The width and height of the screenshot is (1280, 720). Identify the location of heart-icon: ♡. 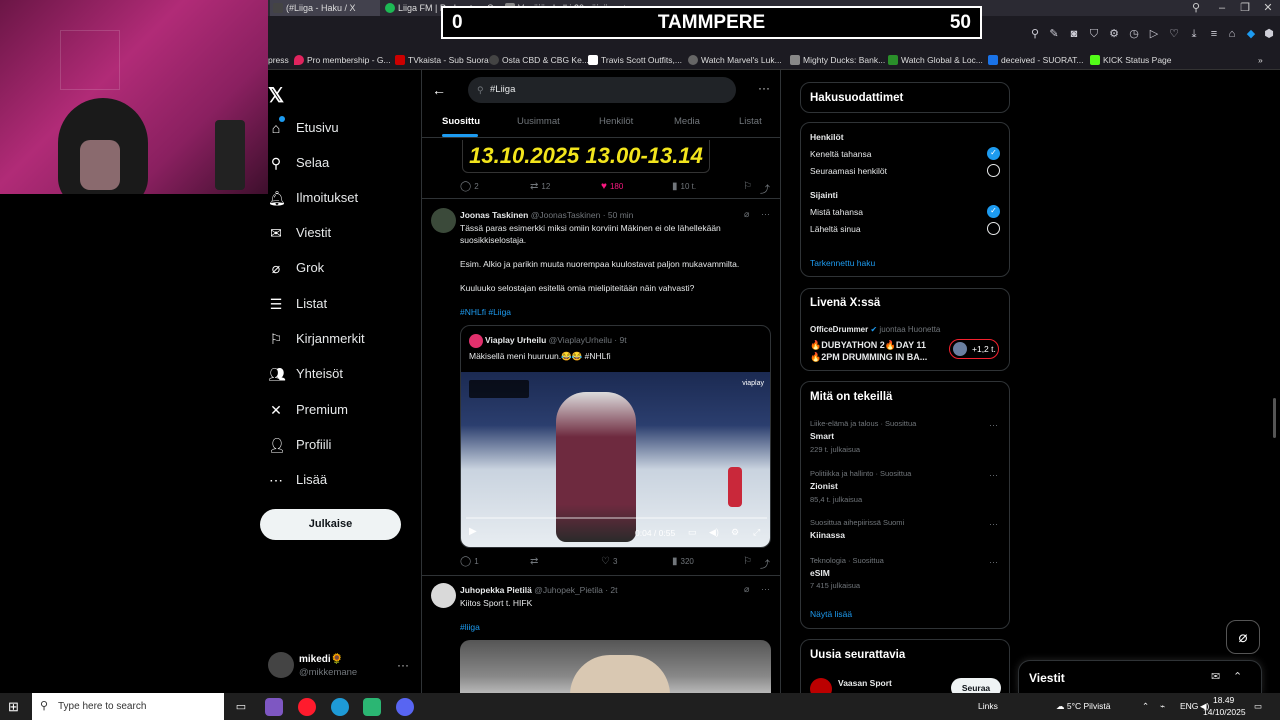
(1174, 34).